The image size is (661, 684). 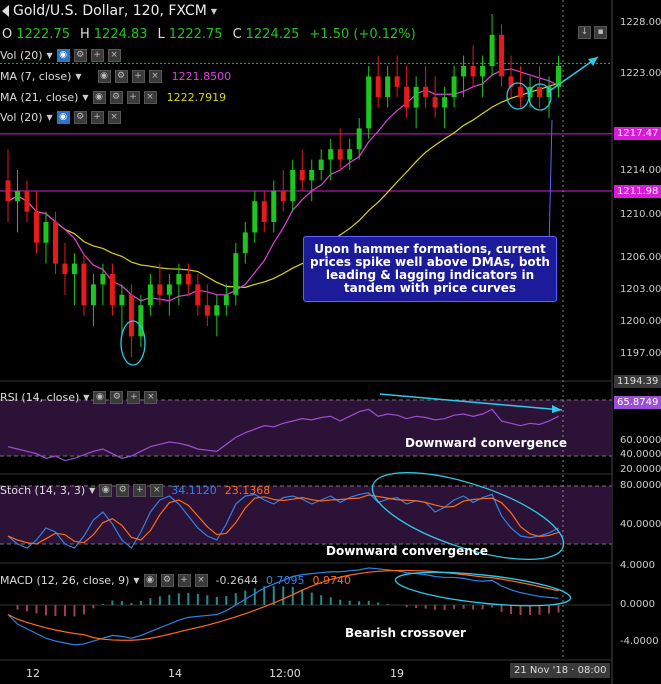 I want to click on price-tick: 1200.00, so click(x=640, y=321).